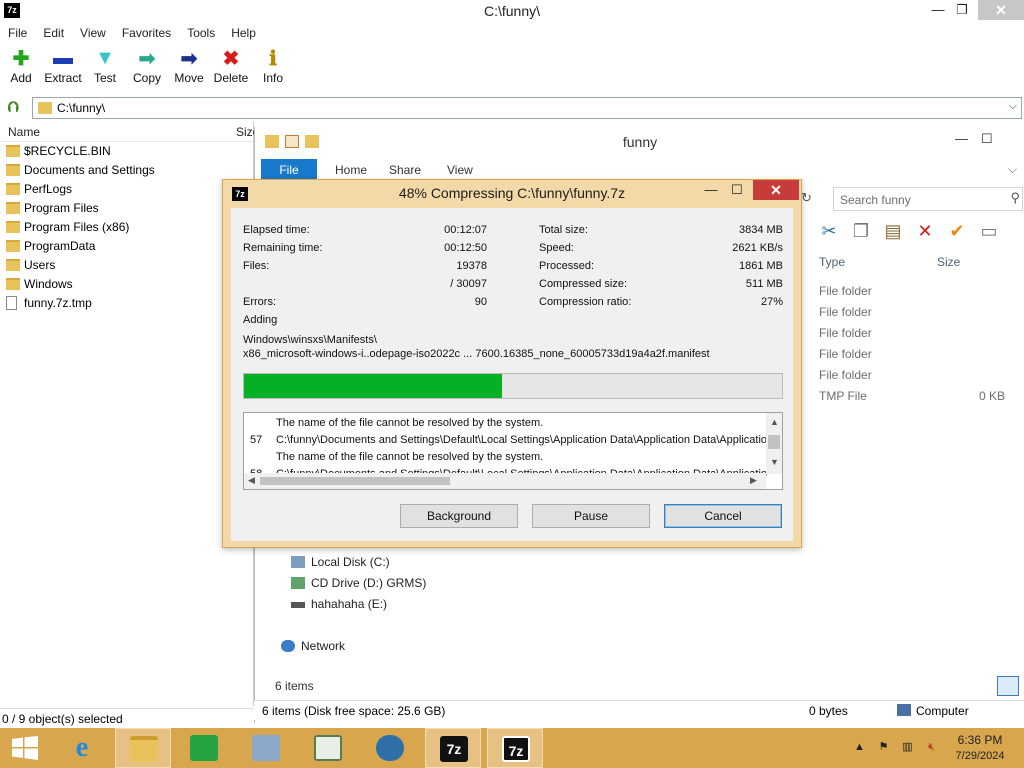  Describe the element at coordinates (21, 69) in the screenshot. I see `add-button: ✚ Add` at that location.